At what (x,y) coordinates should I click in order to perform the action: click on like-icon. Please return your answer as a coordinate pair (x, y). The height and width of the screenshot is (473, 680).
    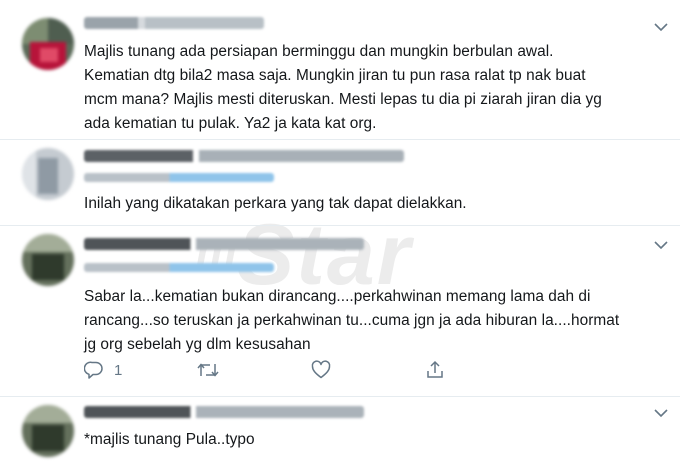
    Looking at the image, I should click on (321, 370).